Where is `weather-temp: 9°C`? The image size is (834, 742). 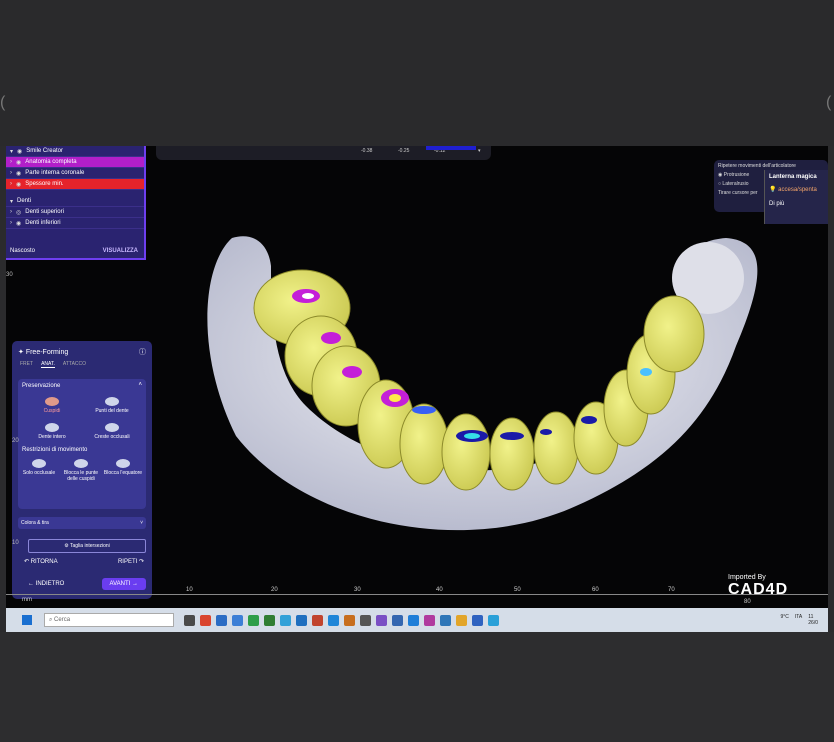
weather-temp: 9°C is located at coordinates (784, 620).